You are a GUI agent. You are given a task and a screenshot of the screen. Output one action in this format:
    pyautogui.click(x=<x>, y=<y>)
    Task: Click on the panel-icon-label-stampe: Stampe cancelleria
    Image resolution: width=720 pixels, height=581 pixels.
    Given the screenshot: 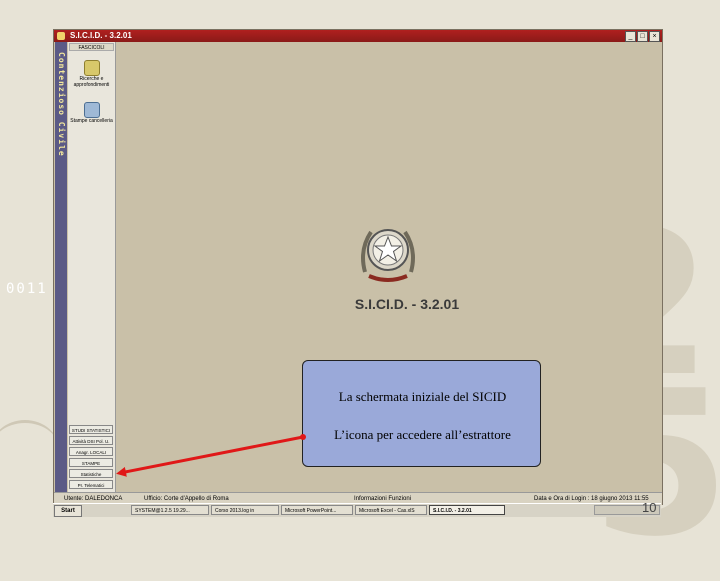 What is the action you would take?
    pyautogui.click(x=91, y=121)
    